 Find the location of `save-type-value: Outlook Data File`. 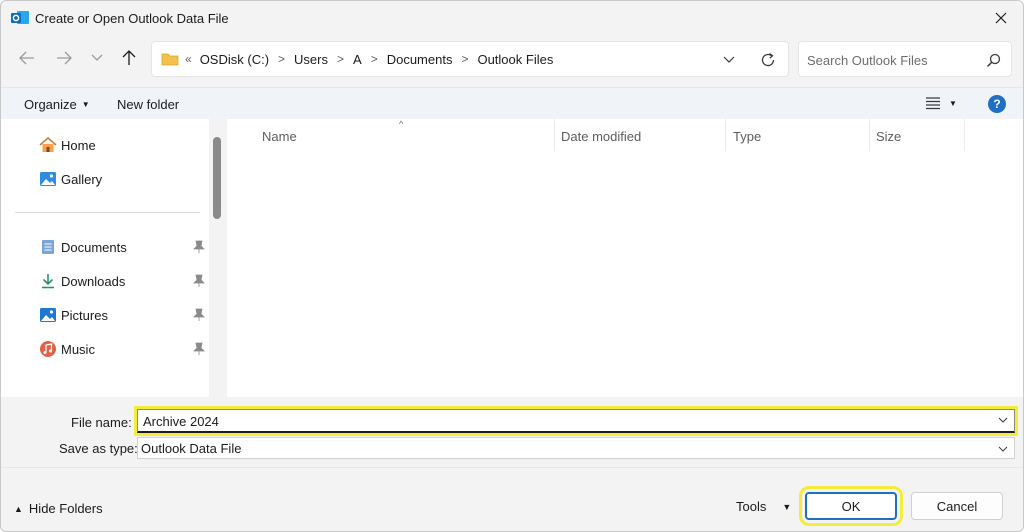

save-type-value: Outlook Data File is located at coordinates (191, 448).